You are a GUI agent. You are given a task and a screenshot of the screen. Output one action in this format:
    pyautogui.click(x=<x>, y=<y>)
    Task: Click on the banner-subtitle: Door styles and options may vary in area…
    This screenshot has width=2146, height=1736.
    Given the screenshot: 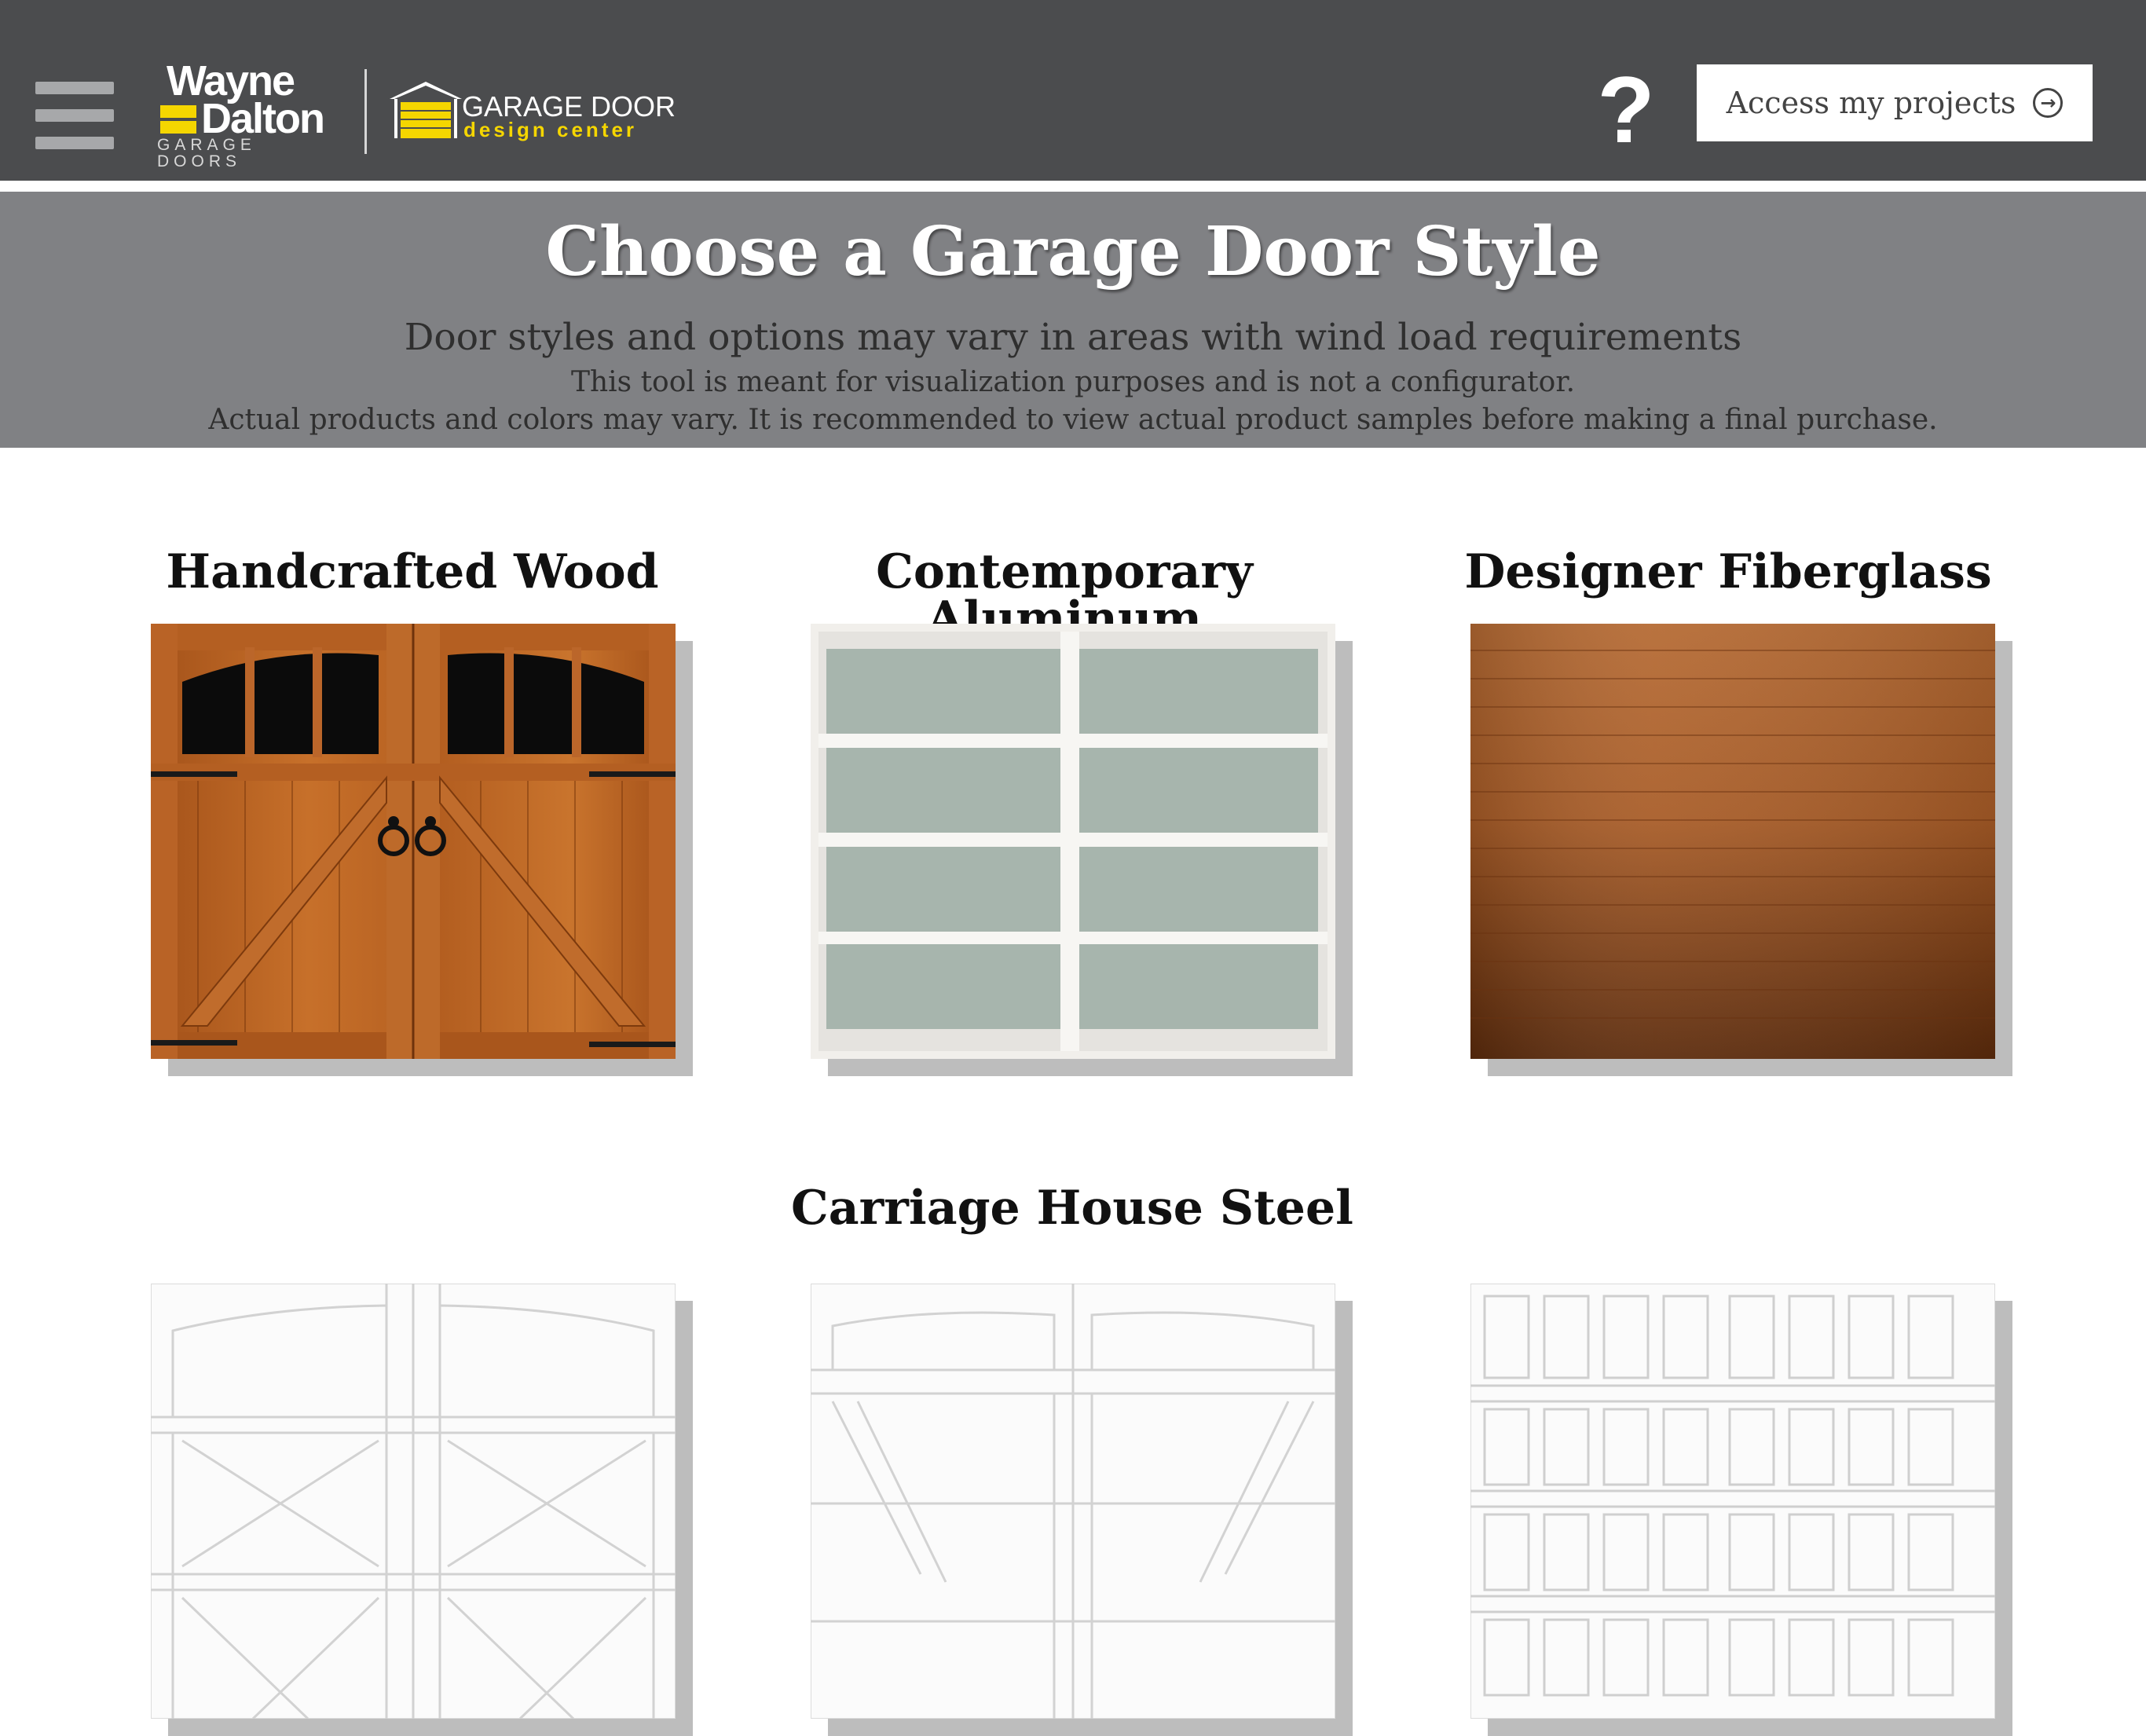 What is the action you would take?
    pyautogui.click(x=1073, y=337)
    